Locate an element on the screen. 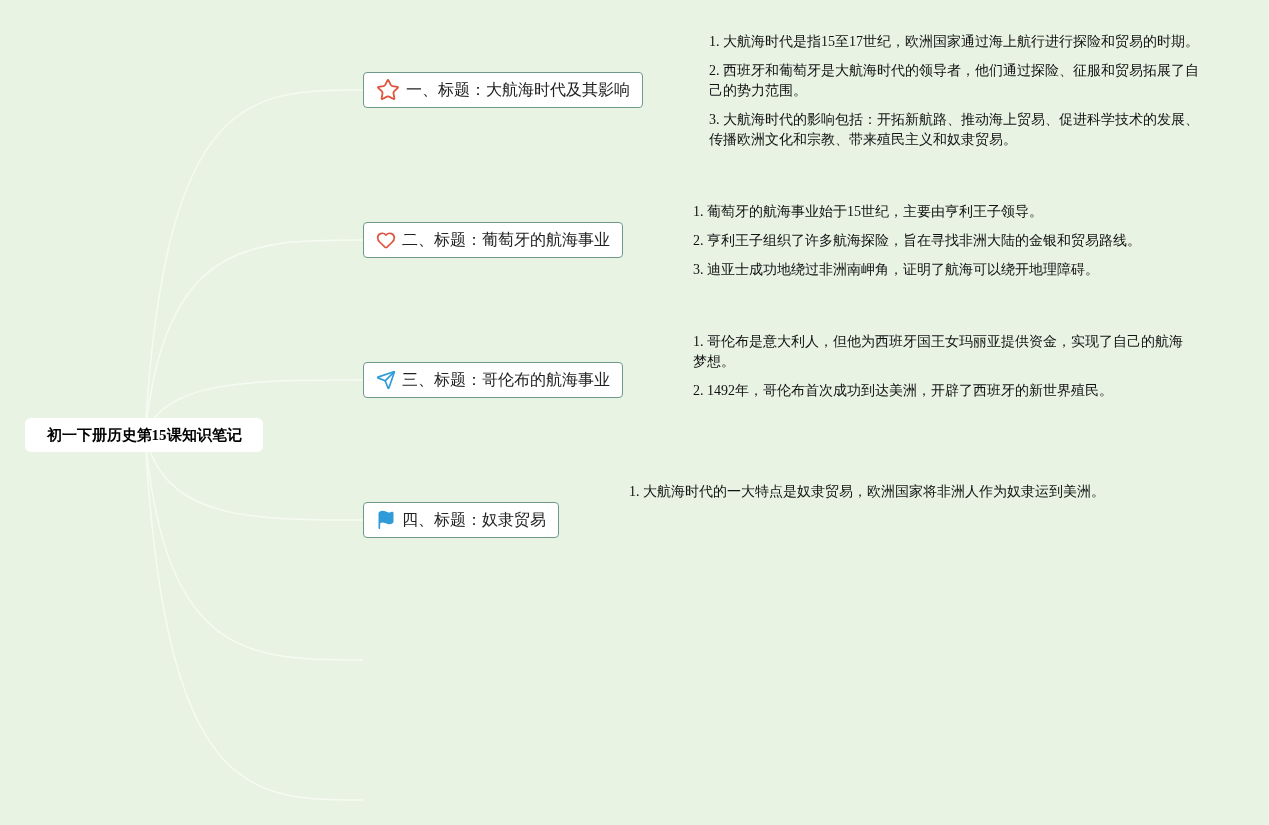  topic-node: 二、标题：葡萄牙的航海事业 is located at coordinates (493, 240).